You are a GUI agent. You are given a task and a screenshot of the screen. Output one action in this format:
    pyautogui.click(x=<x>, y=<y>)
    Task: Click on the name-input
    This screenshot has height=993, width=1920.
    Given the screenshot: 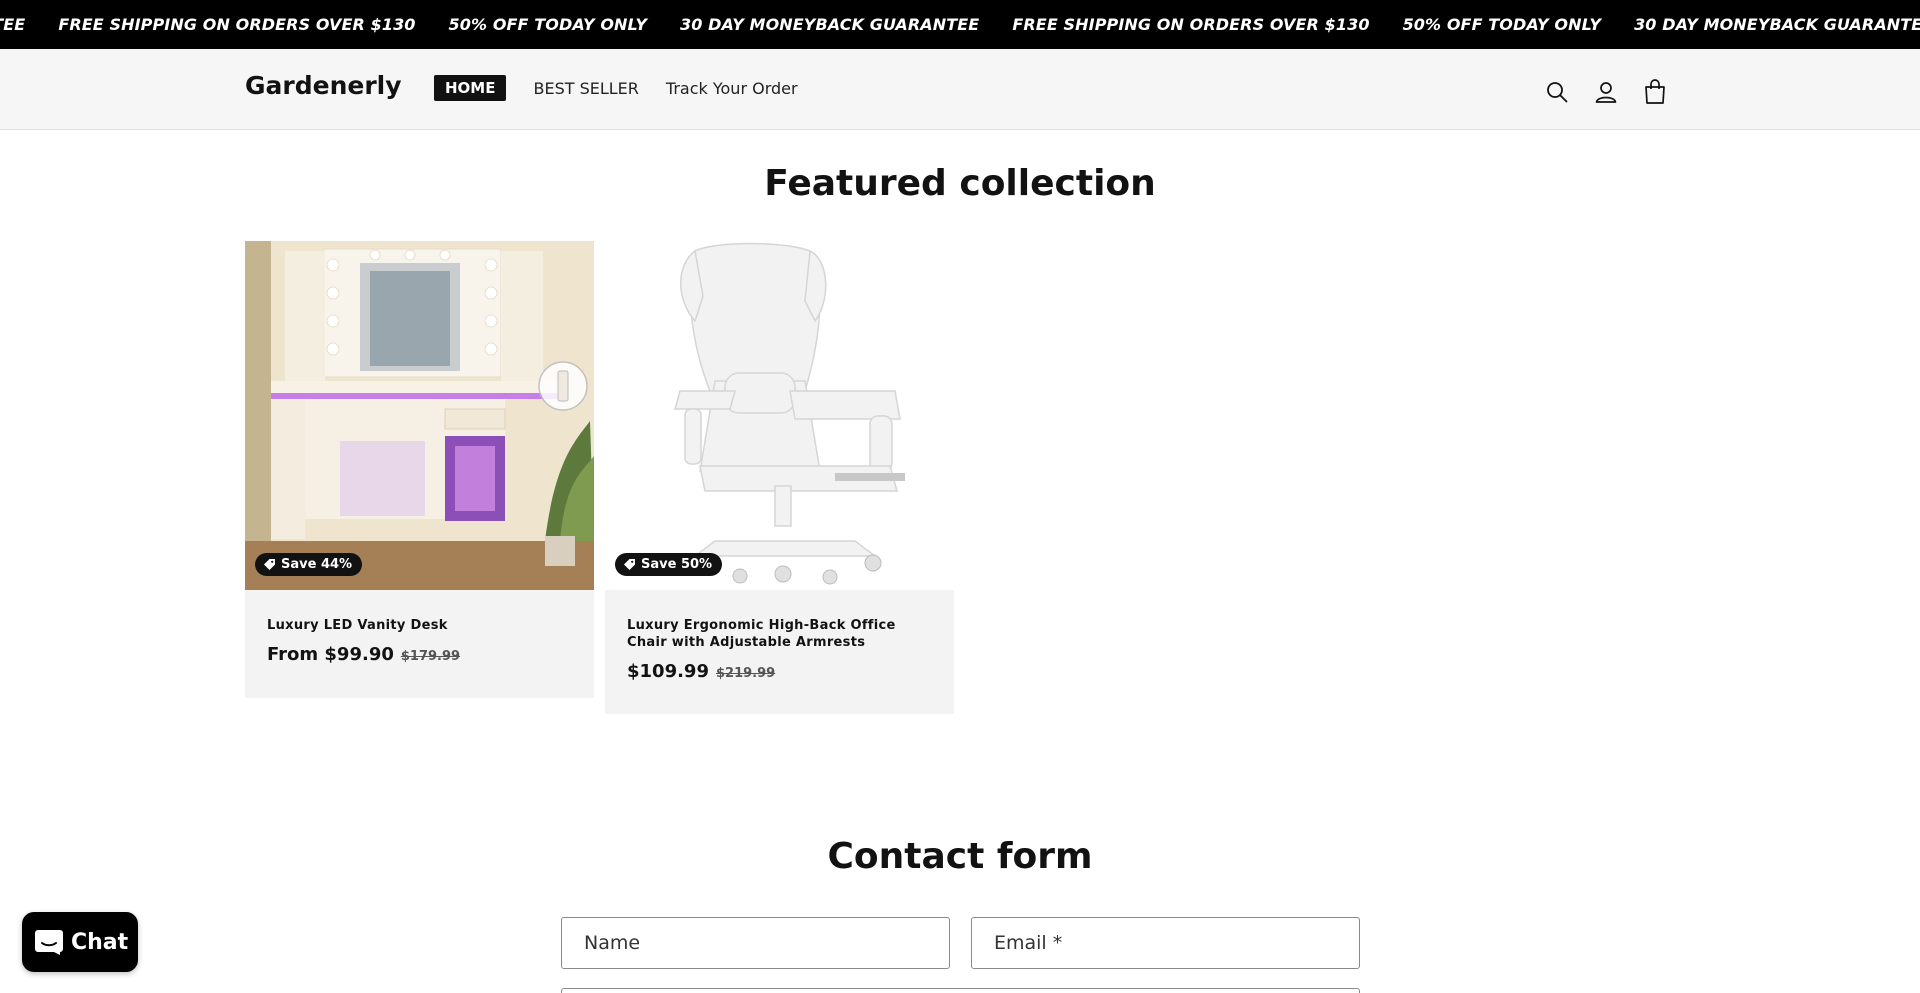 What is the action you would take?
    pyautogui.click(x=755, y=943)
    